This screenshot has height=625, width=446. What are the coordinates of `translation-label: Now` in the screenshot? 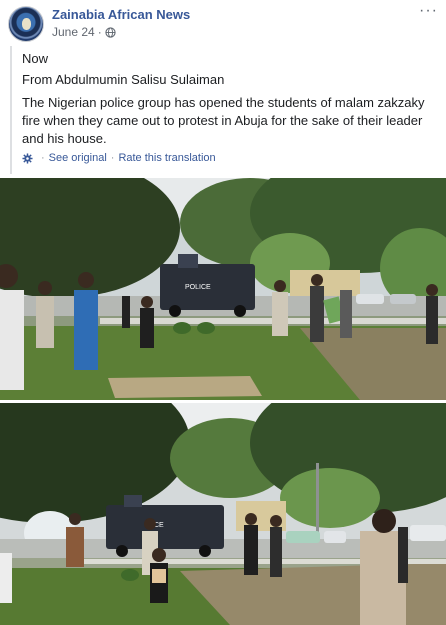 It's located at (35, 58).